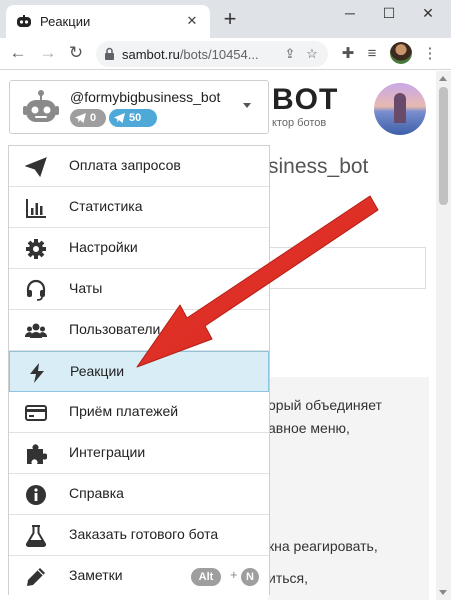 The height and width of the screenshot is (600, 451). Describe the element at coordinates (88, 118) in the screenshot. I see `badge-counter-grey: 0` at that location.